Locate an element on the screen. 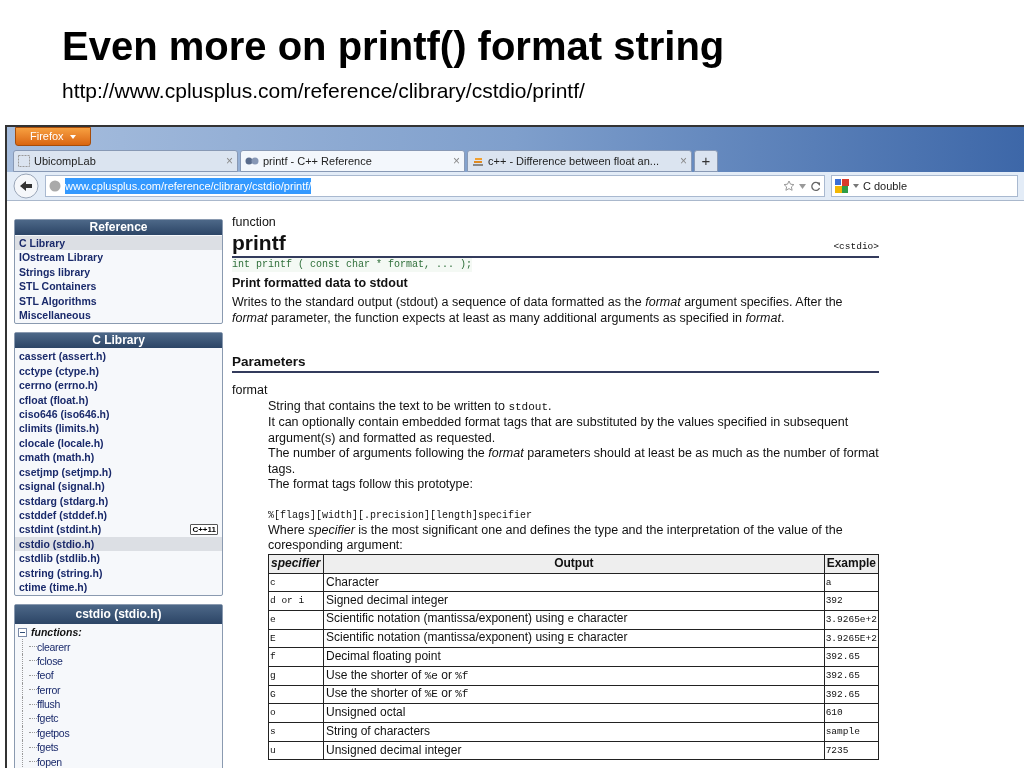  table-cell: Use the shorter of %e or %f is located at coordinates (574, 676).